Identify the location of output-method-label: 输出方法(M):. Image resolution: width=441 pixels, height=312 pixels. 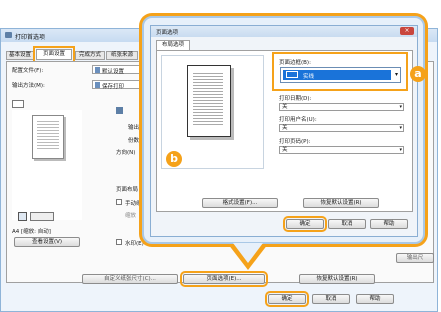
(28, 86).